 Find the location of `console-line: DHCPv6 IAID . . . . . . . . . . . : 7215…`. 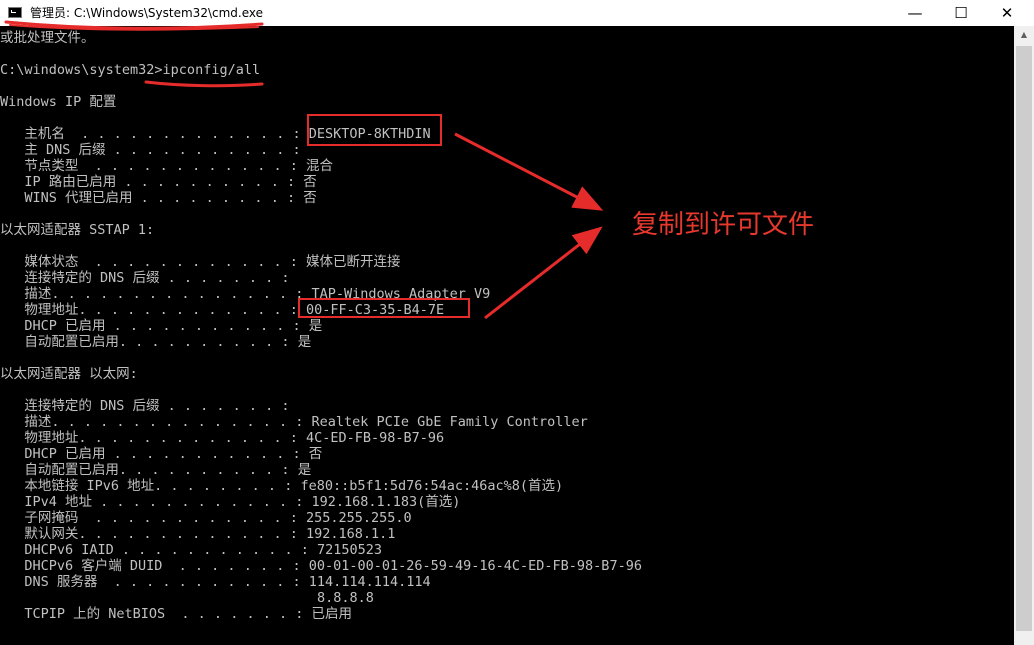

console-line: DHCPv6 IAID . . . . . . . . . . . : 7215… is located at coordinates (191, 550).